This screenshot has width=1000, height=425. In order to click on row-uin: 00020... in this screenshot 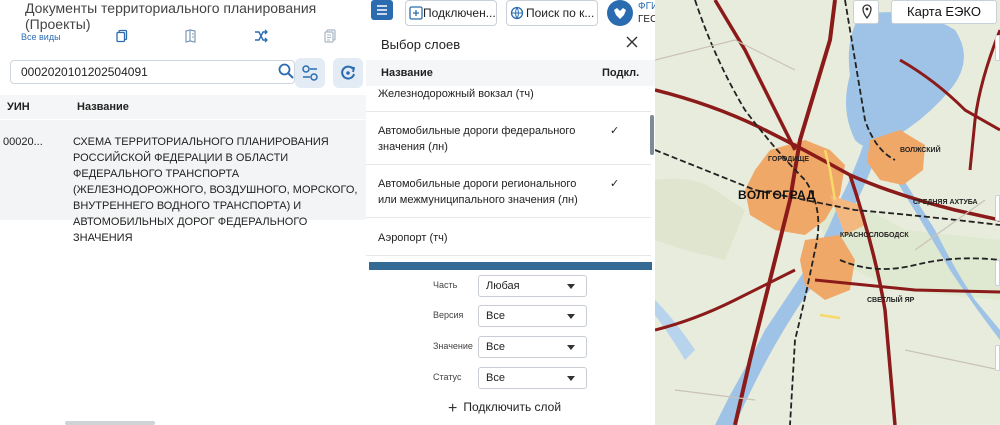, I will do `click(23, 142)`.